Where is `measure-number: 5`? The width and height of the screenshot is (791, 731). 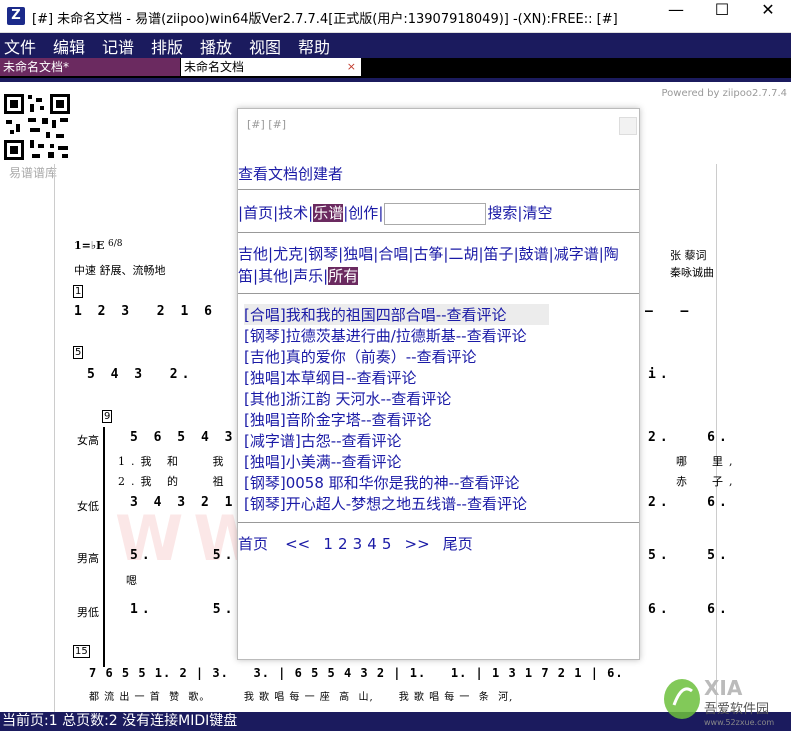 measure-number: 5 is located at coordinates (78, 352).